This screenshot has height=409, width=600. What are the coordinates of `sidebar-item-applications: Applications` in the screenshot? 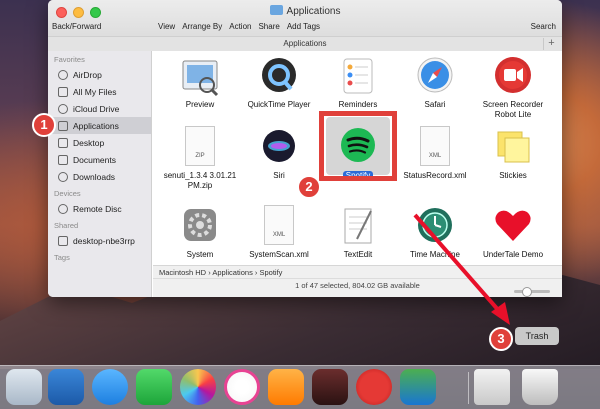 It's located at (99, 125).